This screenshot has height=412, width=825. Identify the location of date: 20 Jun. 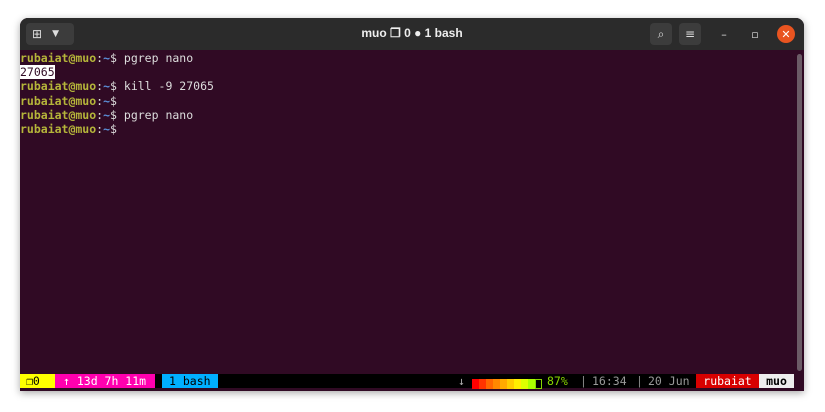
(669, 381).